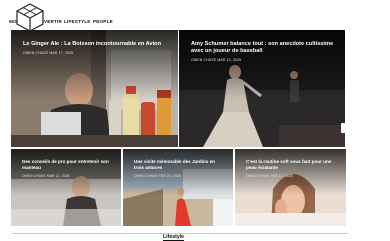  What do you see at coordinates (269, 176) in the screenshot?
I see `grid-meta: OWEN CHASE FEB 17, 2025` at bounding box center [269, 176].